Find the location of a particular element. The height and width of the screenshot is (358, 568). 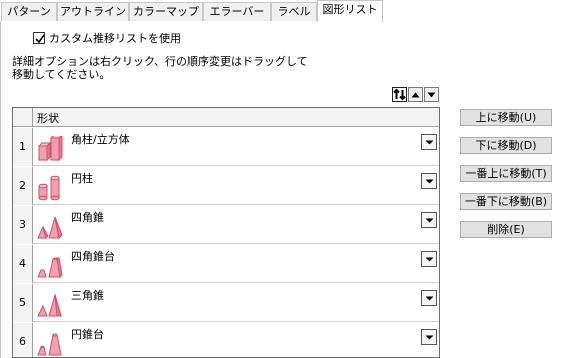

row-number: 3 is located at coordinates (23, 225).